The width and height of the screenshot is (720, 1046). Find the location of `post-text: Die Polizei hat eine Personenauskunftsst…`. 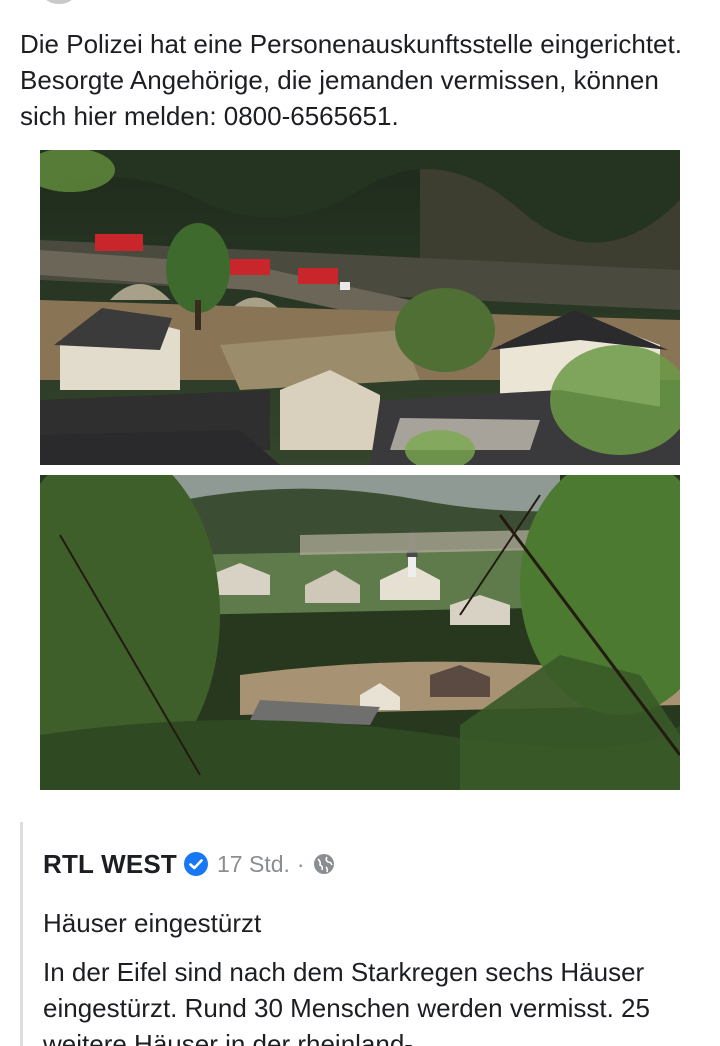

post-text: Die Polizei hat eine Personenauskunftsst… is located at coordinates (351, 80).